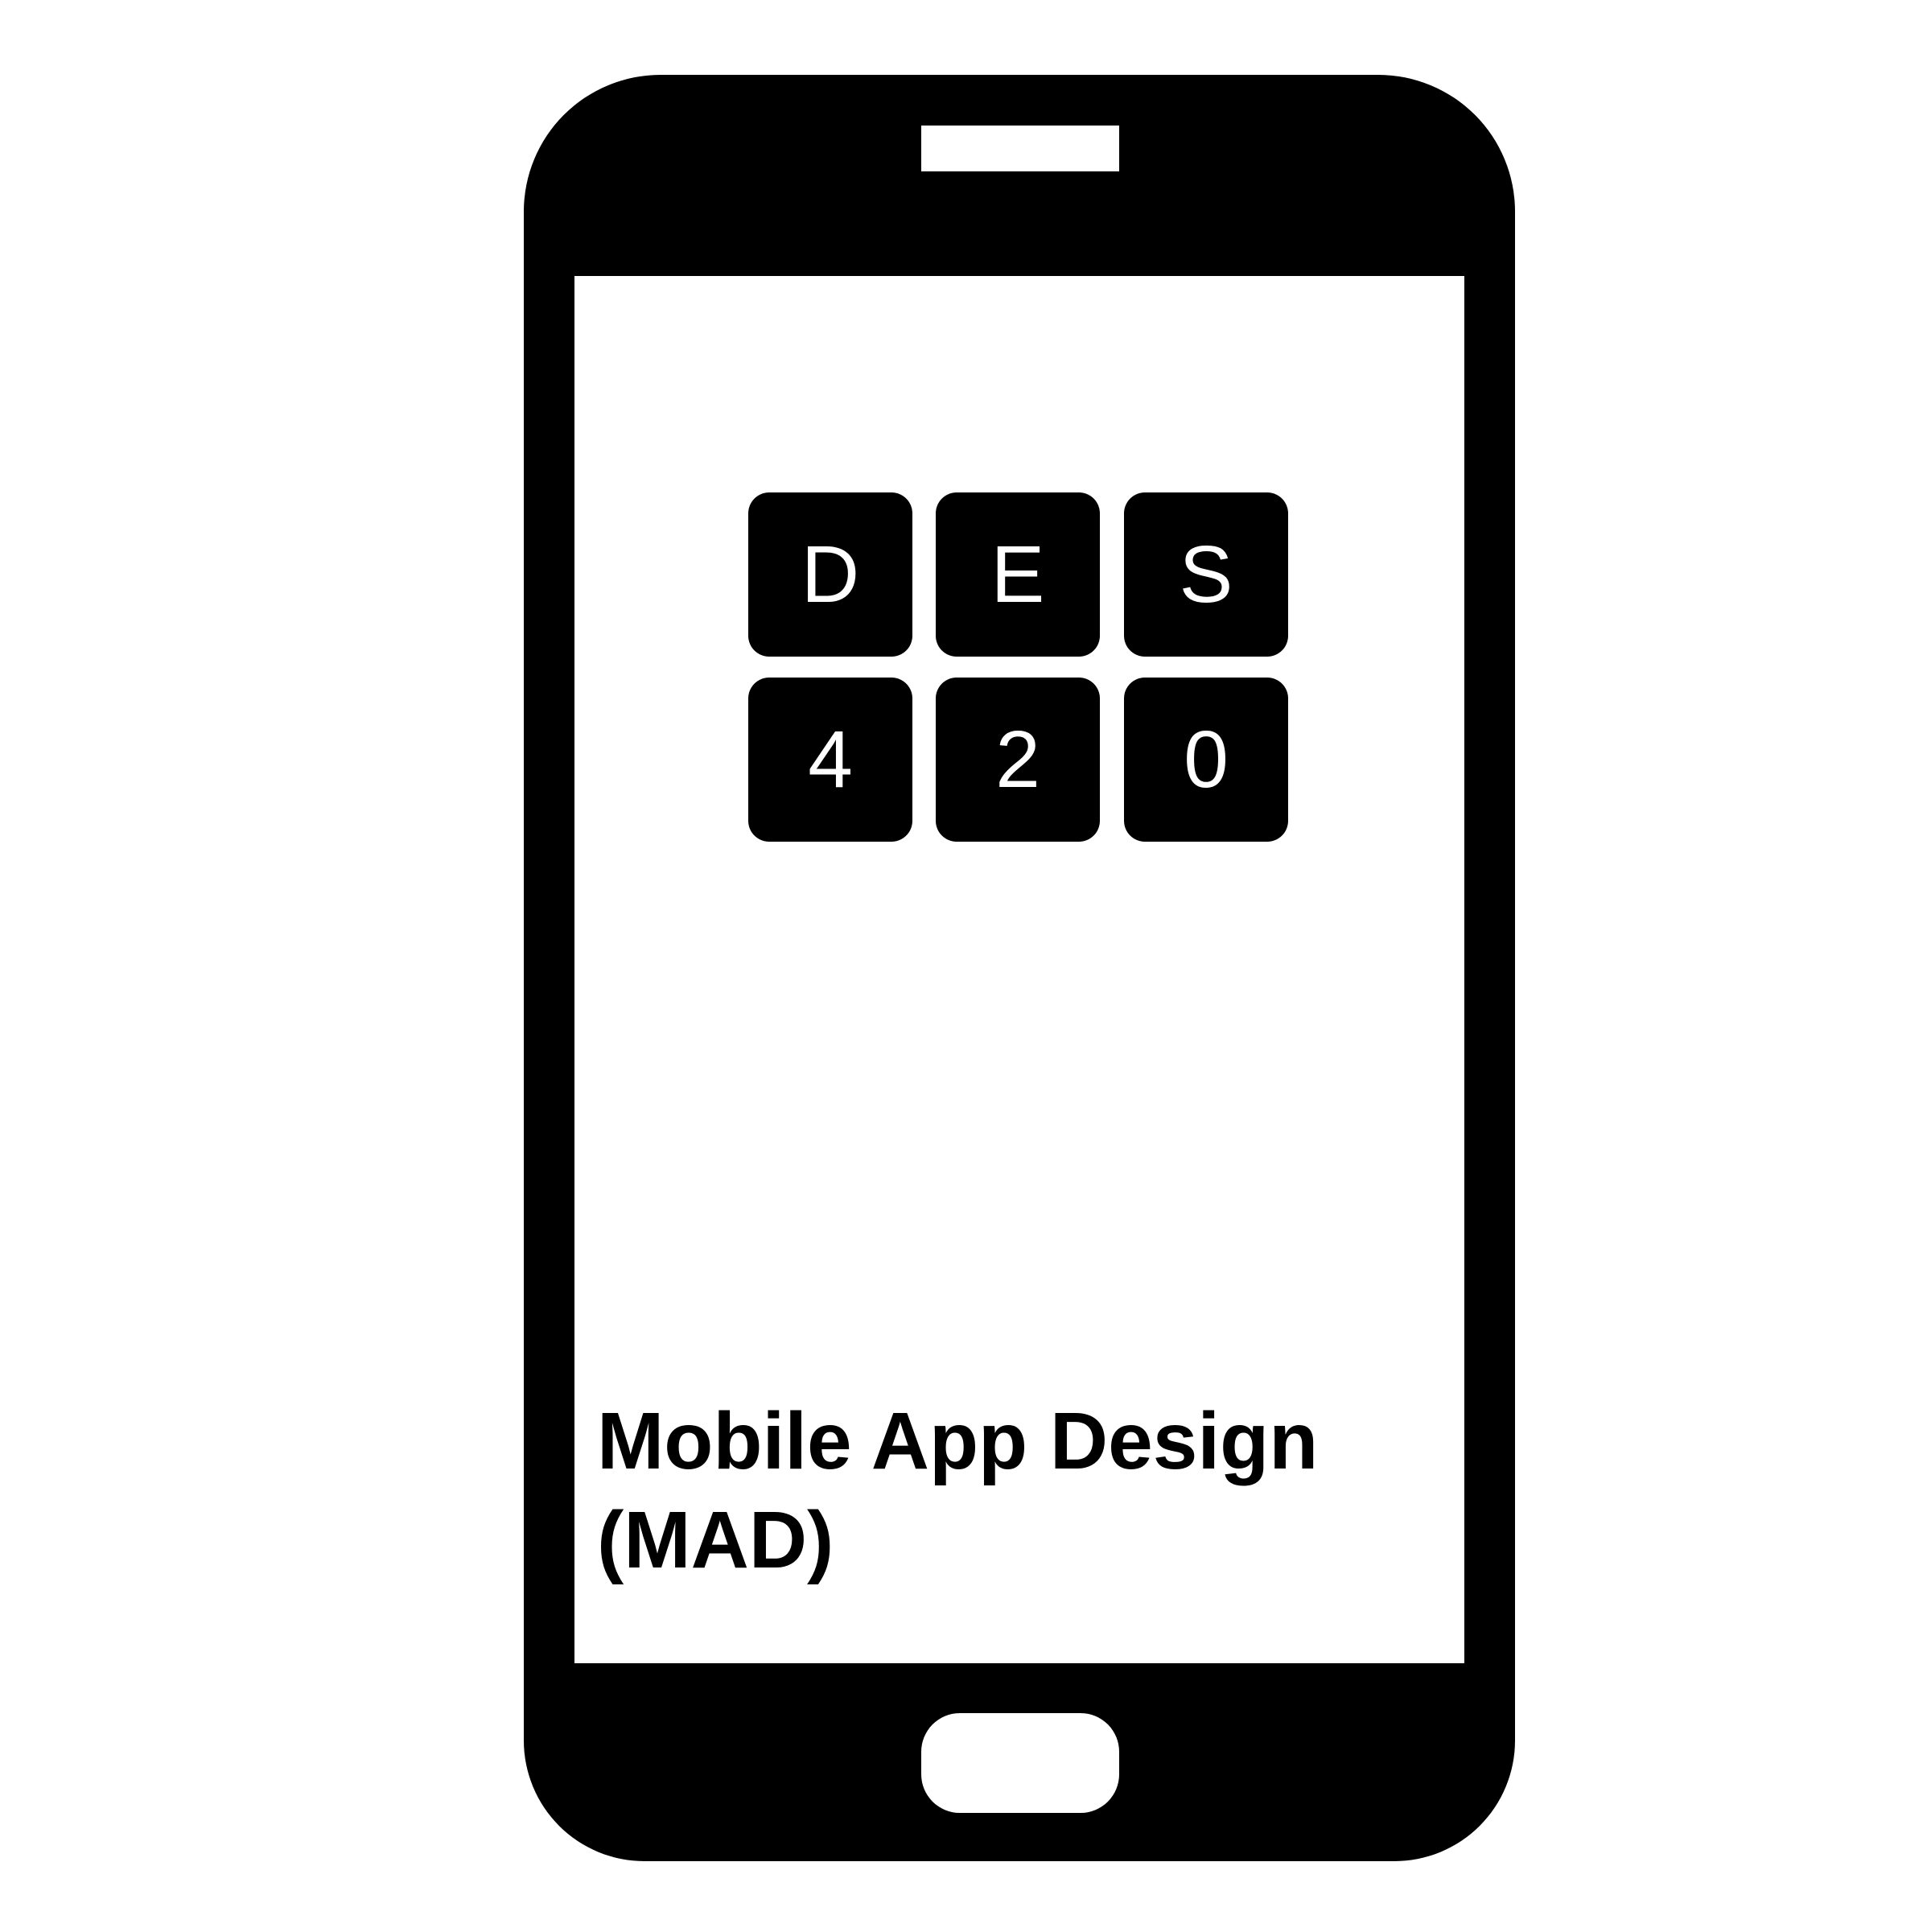 This screenshot has width=1931, height=1932. What do you see at coordinates (1020, 1763) in the screenshot?
I see `home-button` at bounding box center [1020, 1763].